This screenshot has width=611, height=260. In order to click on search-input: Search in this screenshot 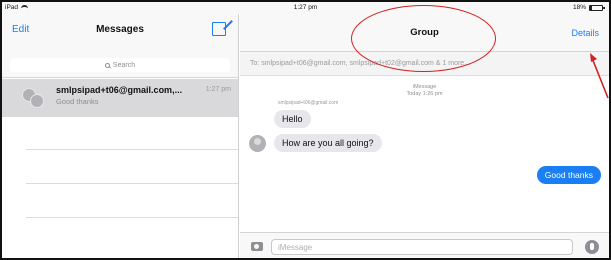, I will do `click(120, 65)`.